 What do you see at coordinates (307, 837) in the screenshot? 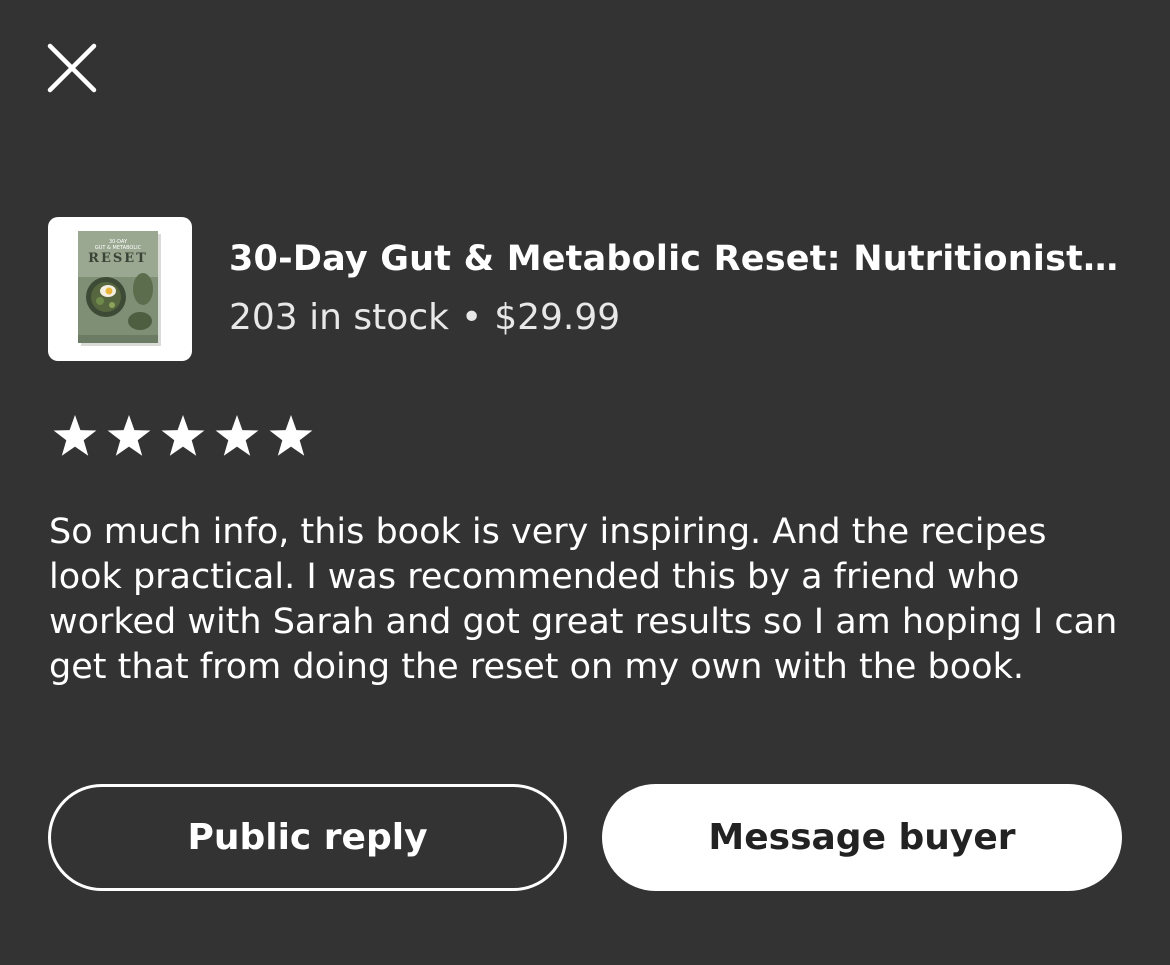
I see `public-reply-button: Public reply` at bounding box center [307, 837].